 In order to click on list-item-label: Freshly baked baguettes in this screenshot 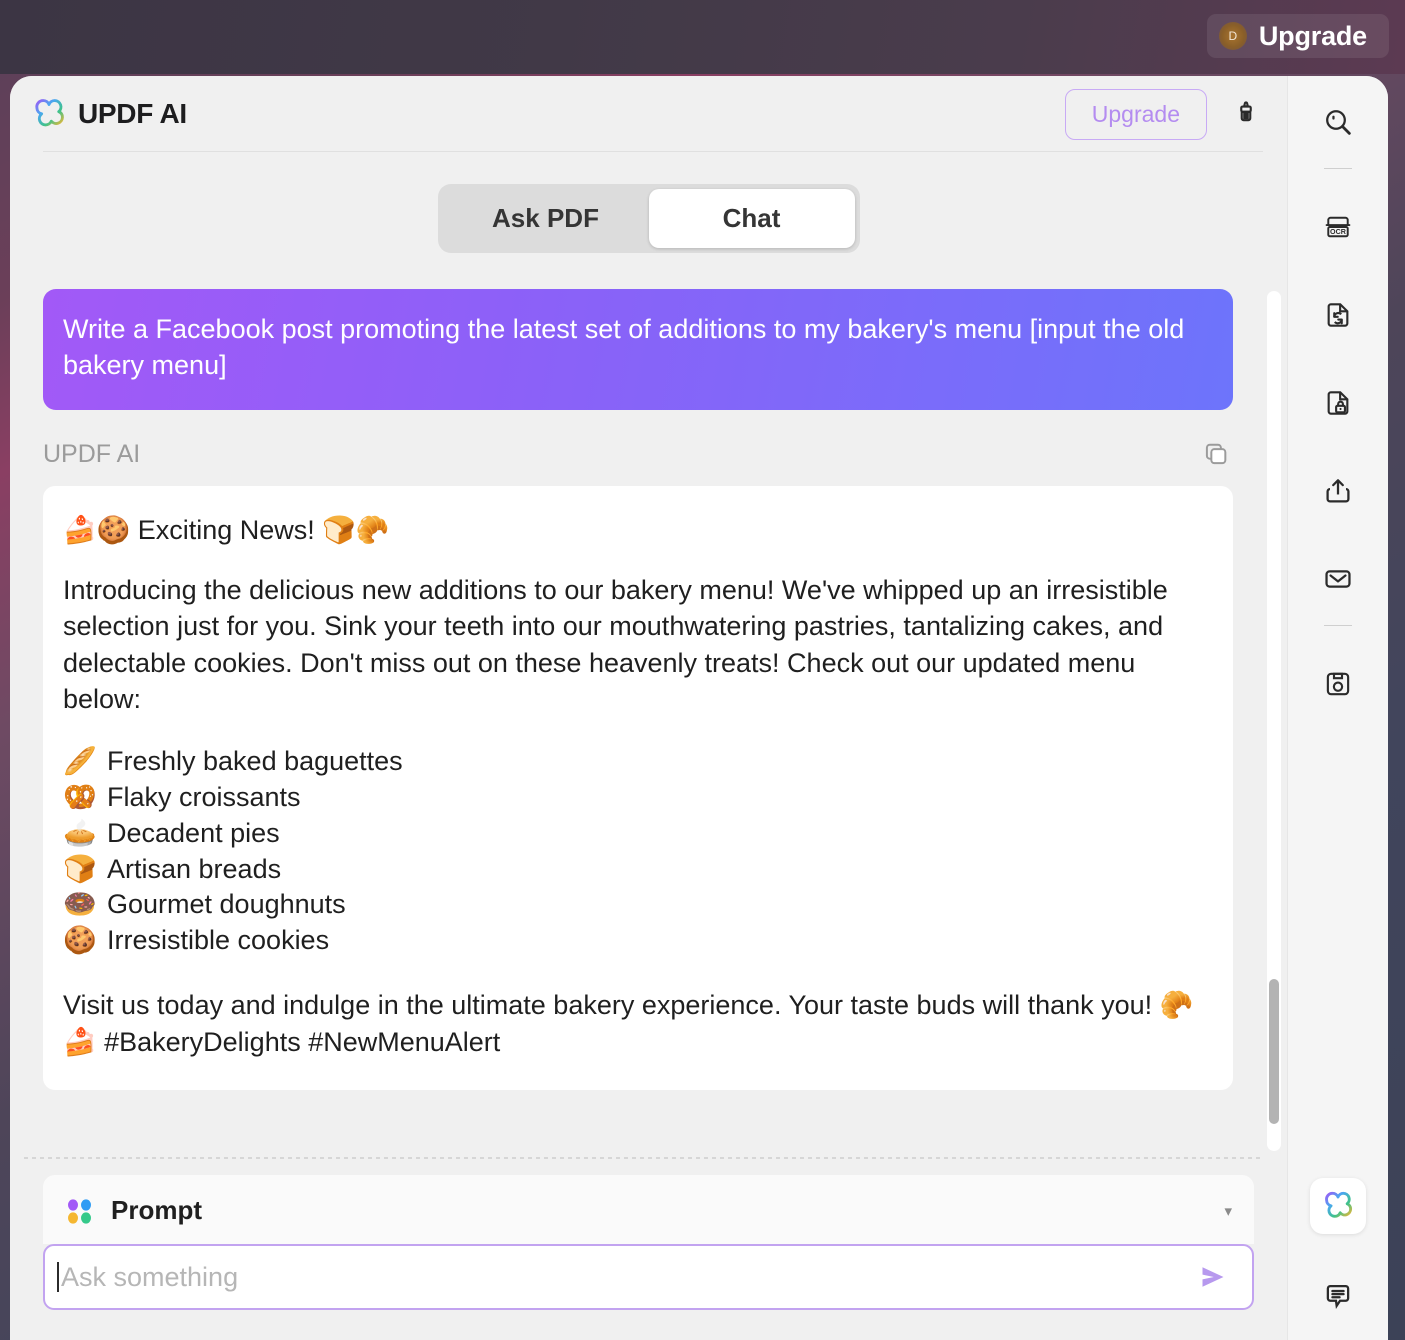, I will do `click(255, 760)`.